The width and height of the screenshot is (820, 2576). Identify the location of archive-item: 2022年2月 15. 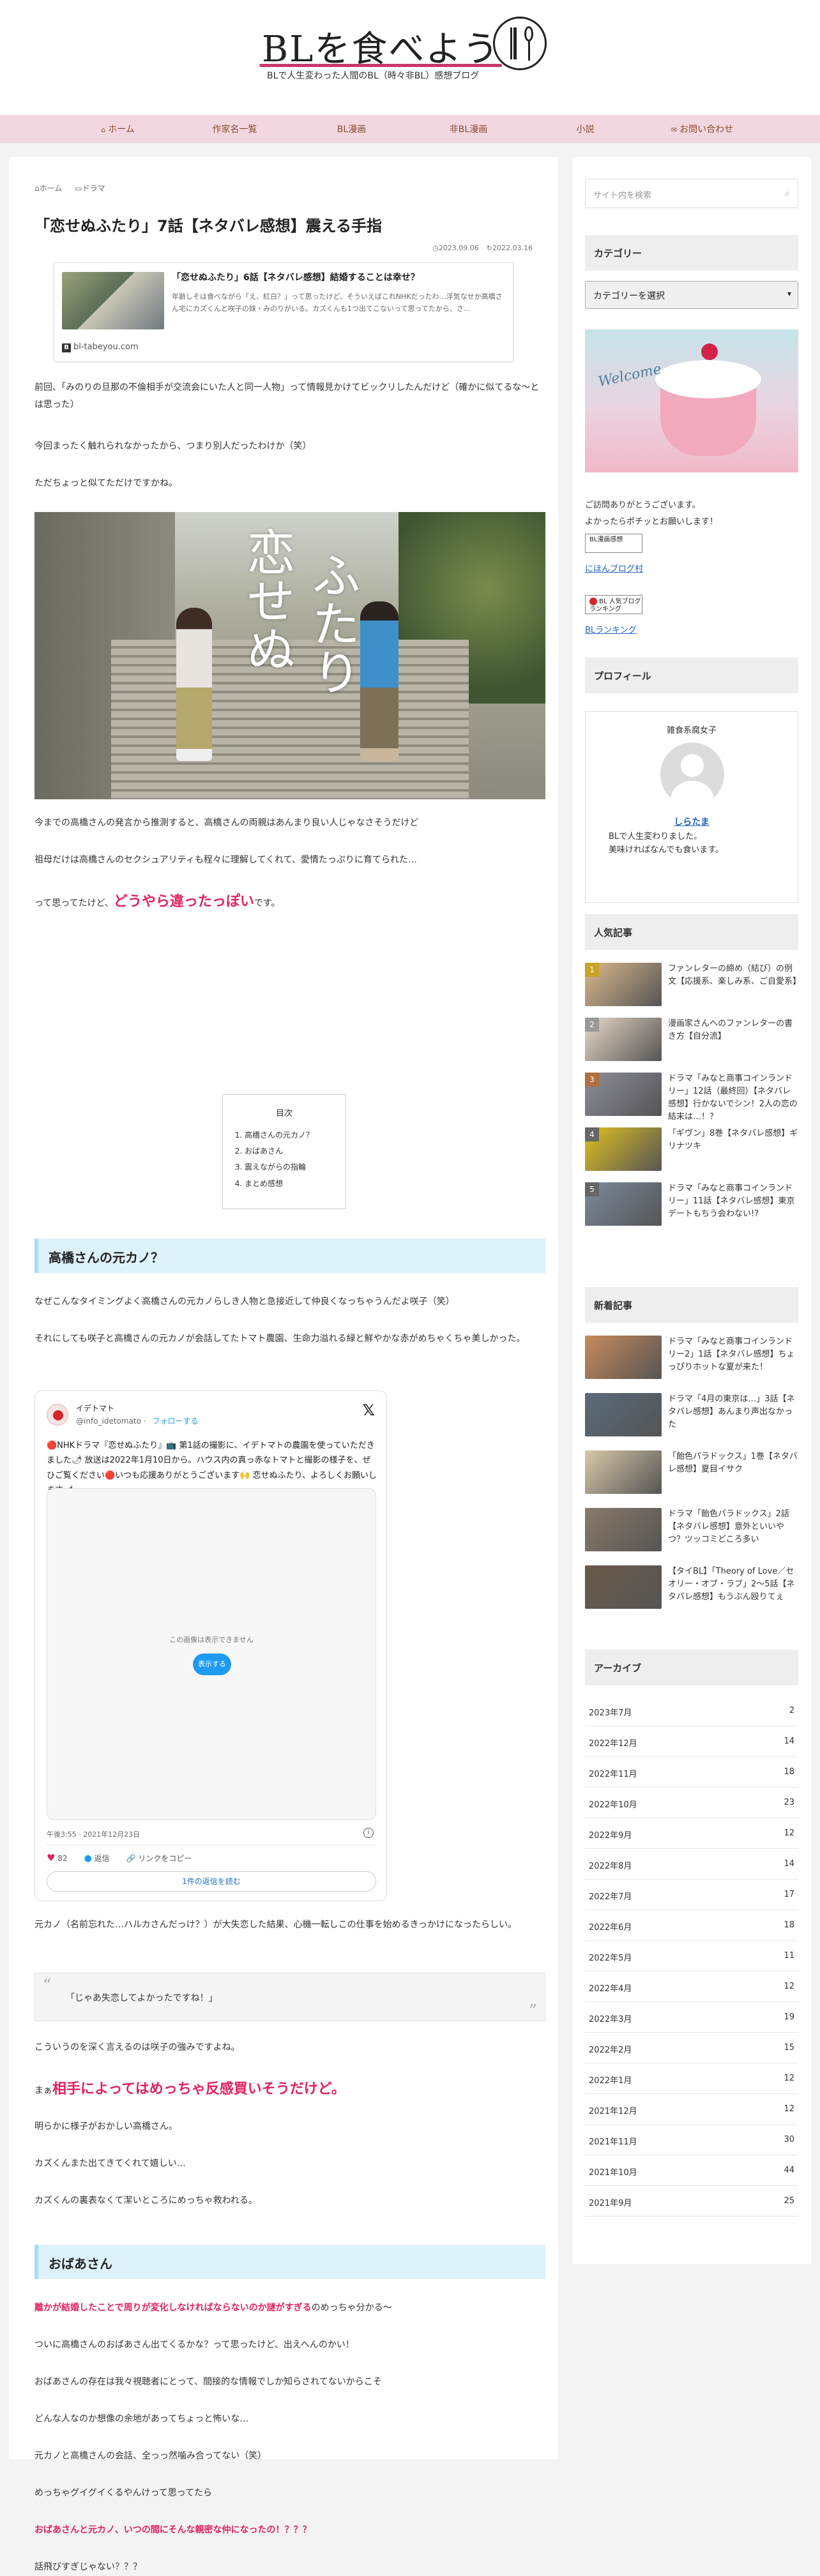
(691, 2048).